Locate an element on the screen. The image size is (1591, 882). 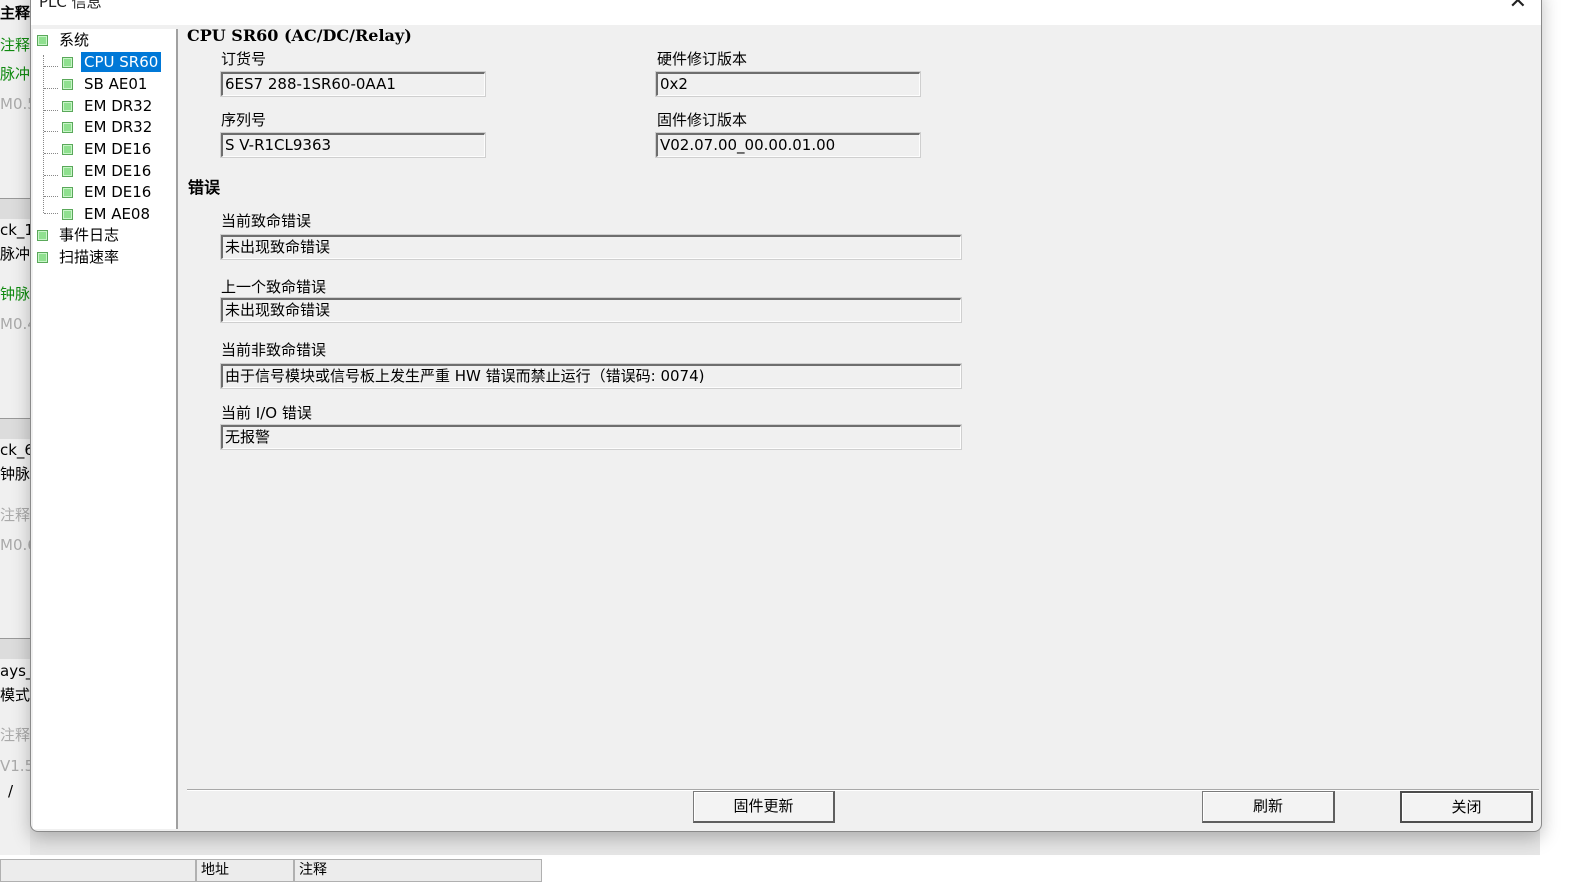
fw-revision-field: V02.07.00_00.00.01.00 is located at coordinates (788, 145).